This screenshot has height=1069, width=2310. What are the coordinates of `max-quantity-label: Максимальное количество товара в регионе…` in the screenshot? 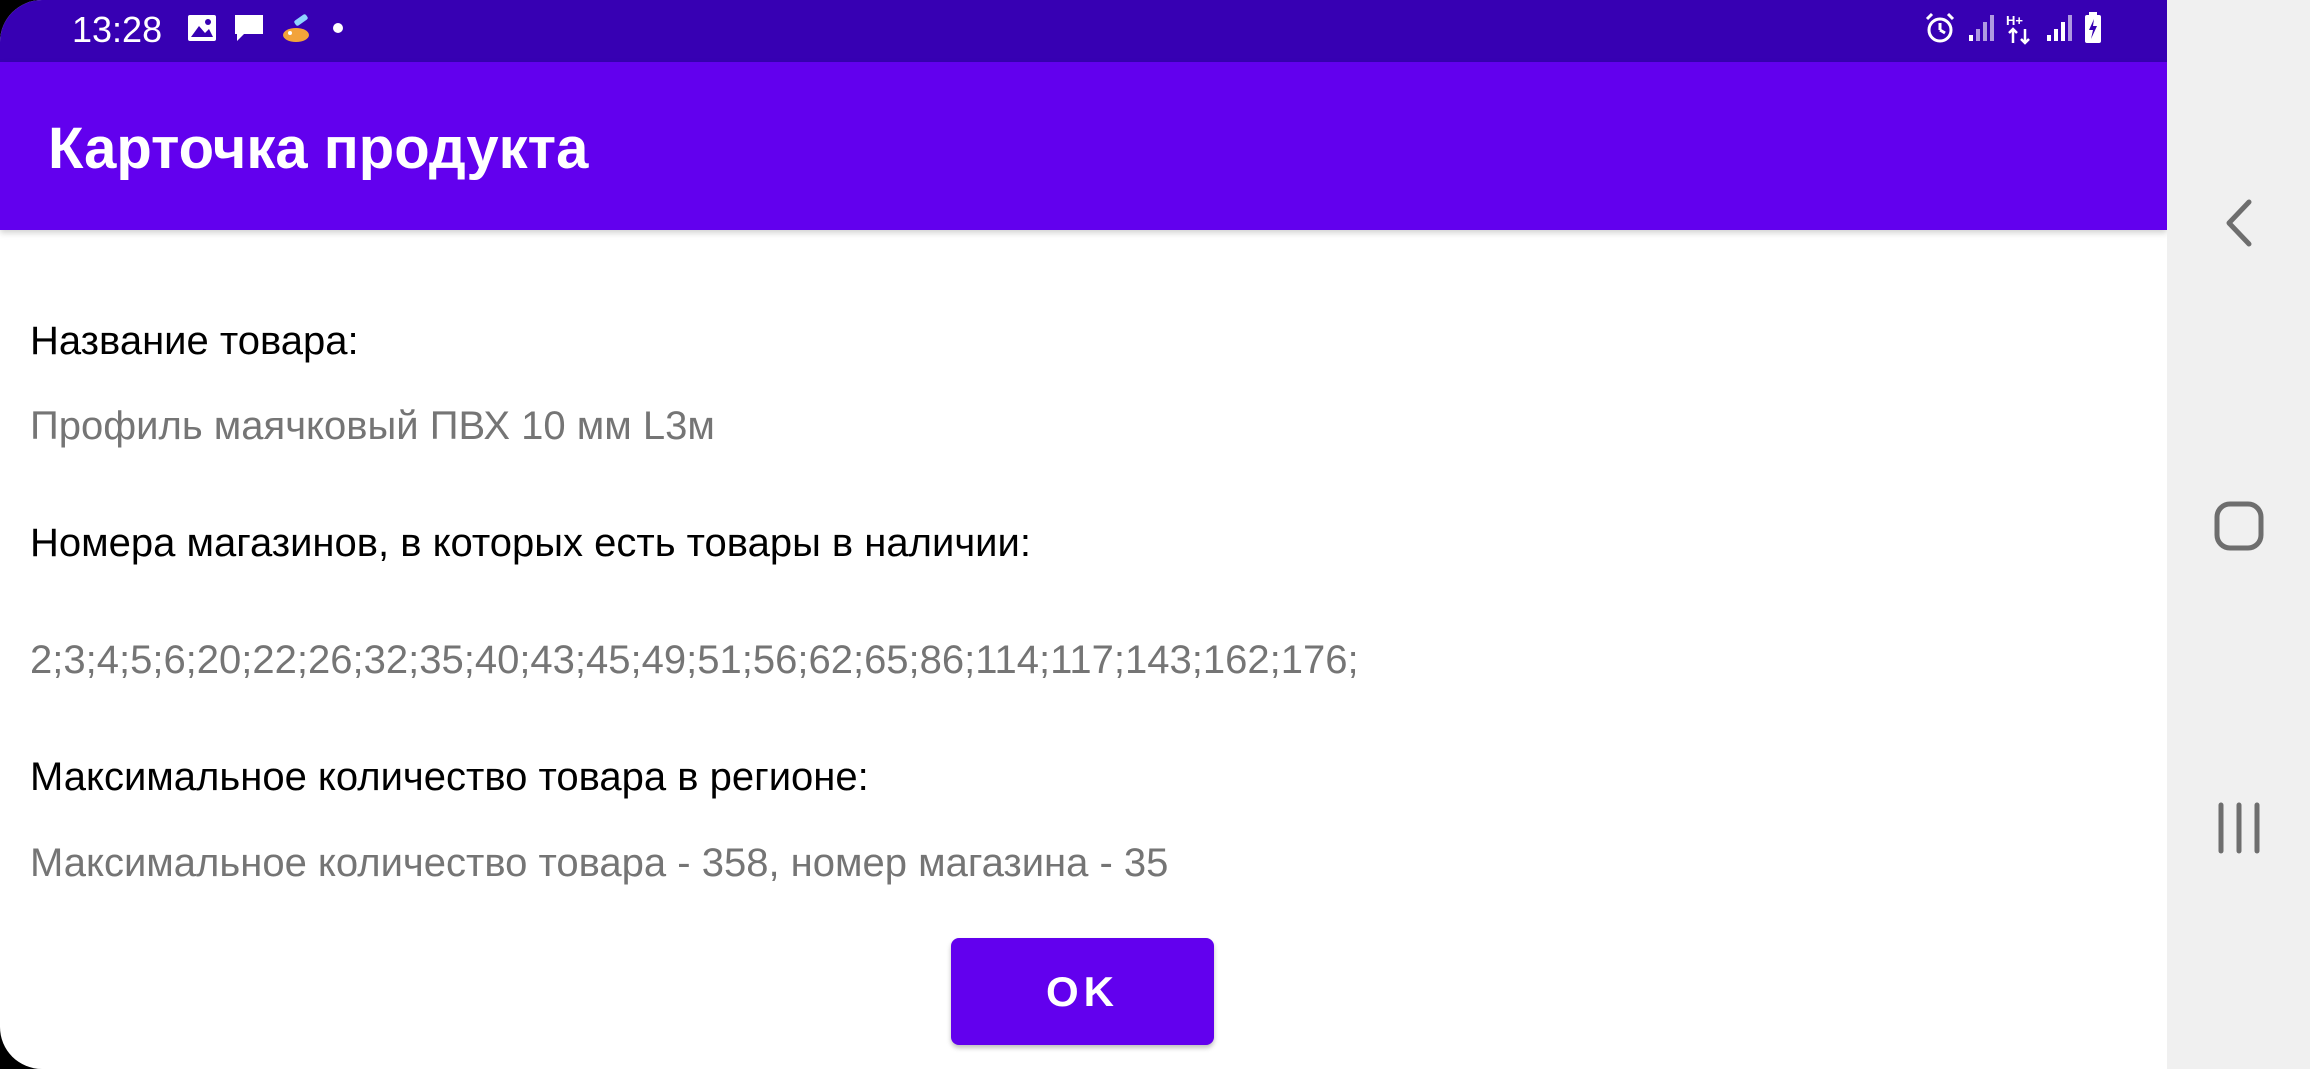 It's located at (449, 777).